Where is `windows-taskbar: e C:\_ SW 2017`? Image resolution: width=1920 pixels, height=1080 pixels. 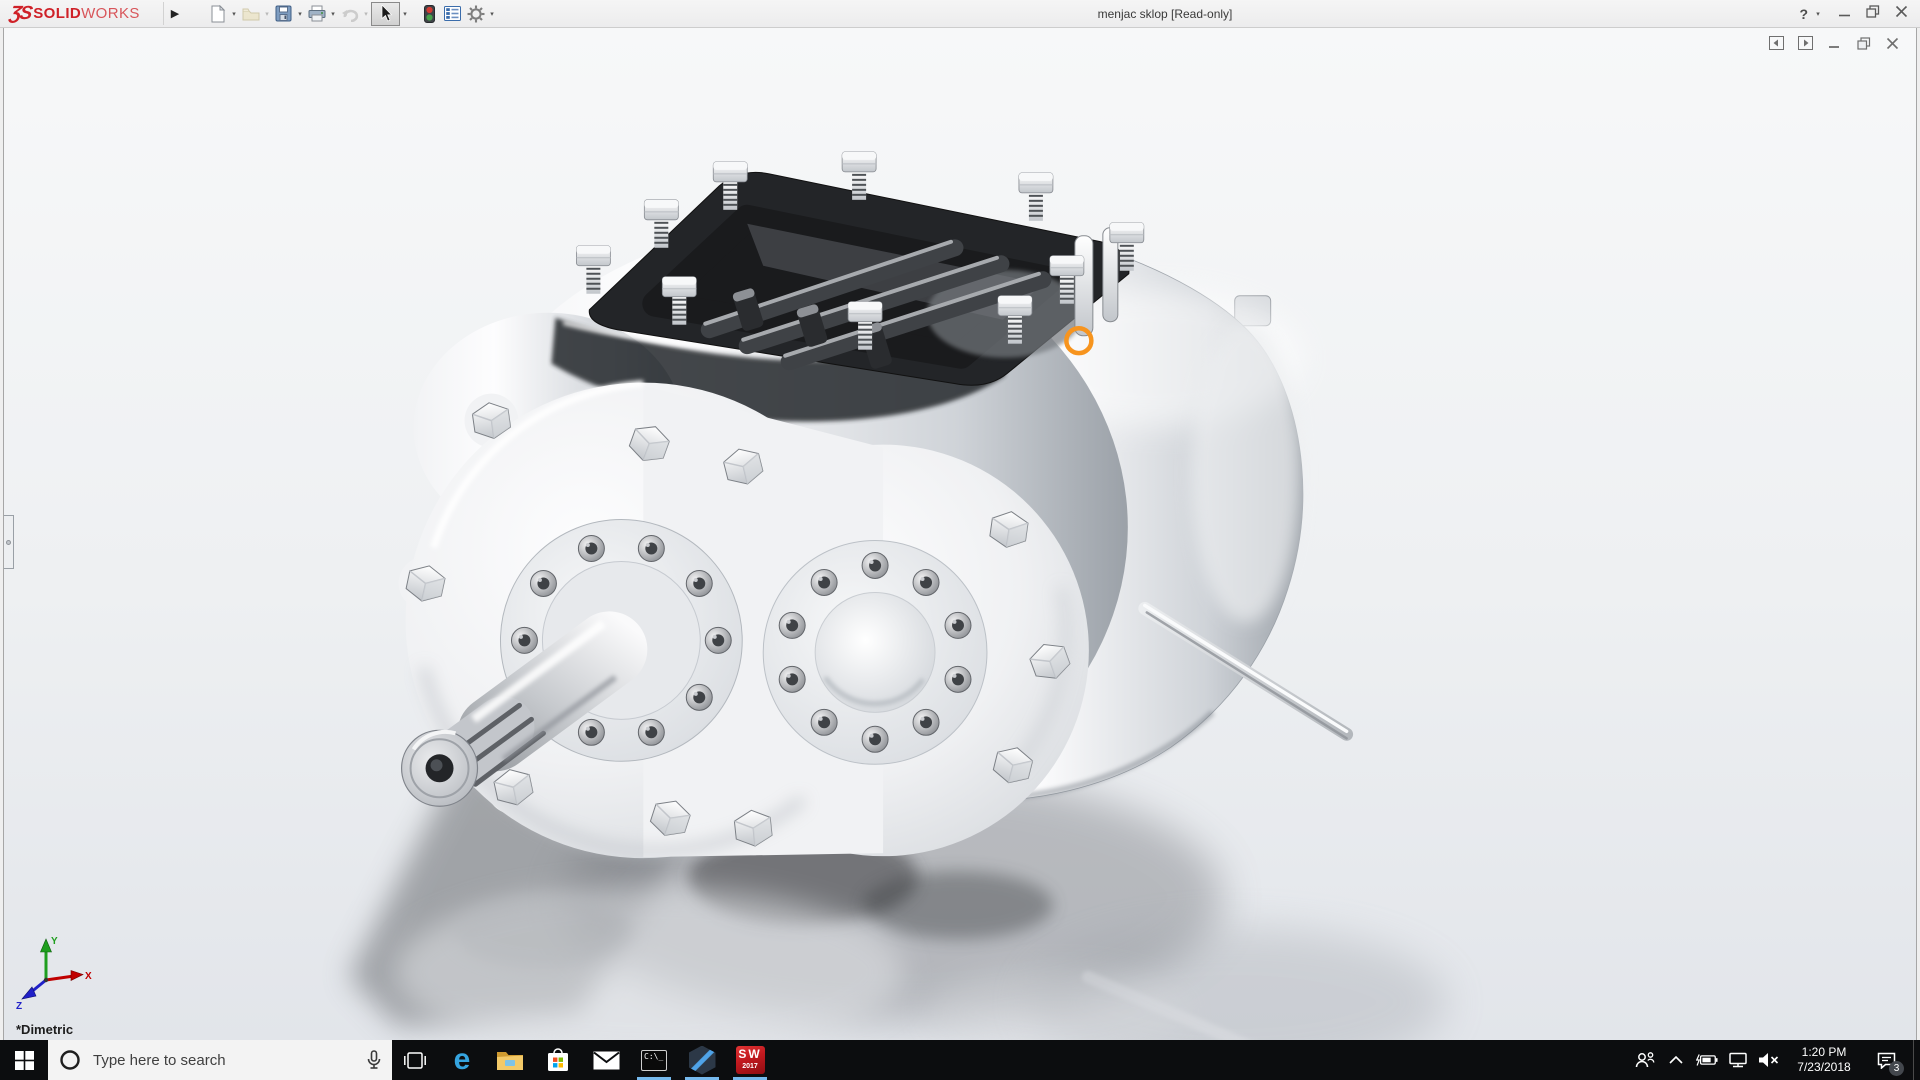 windows-taskbar: e C:\_ SW 2017 is located at coordinates (960, 1060).